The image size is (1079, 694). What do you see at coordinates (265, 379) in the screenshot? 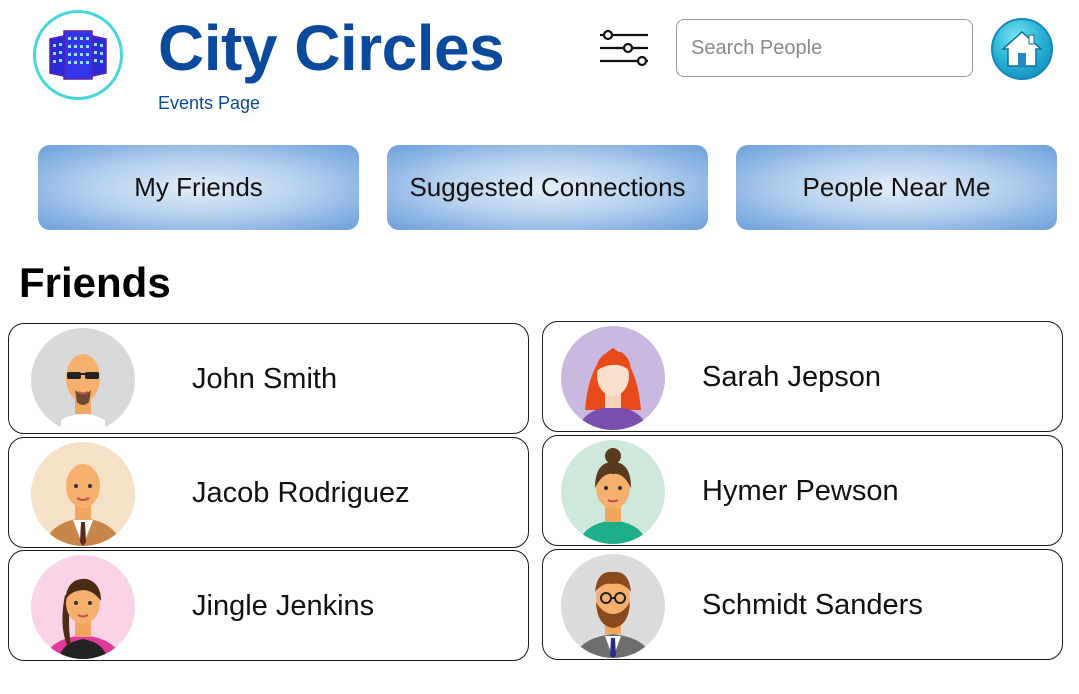
I see `friend-name: John Smith` at bounding box center [265, 379].